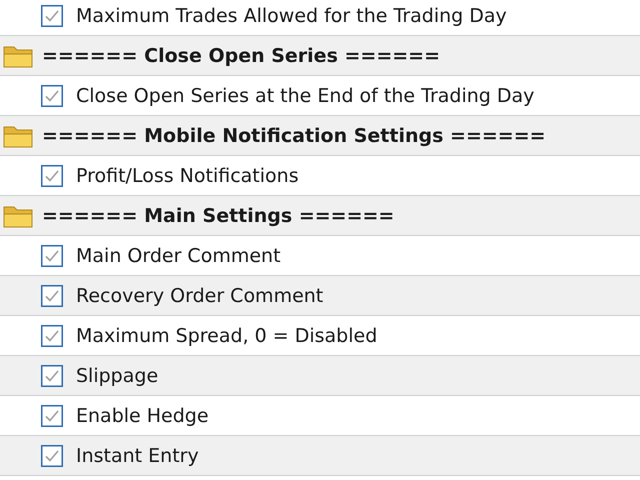 The width and height of the screenshot is (640, 480). I want to click on parameter-label: Profit/Loss Notifications, so click(187, 175).